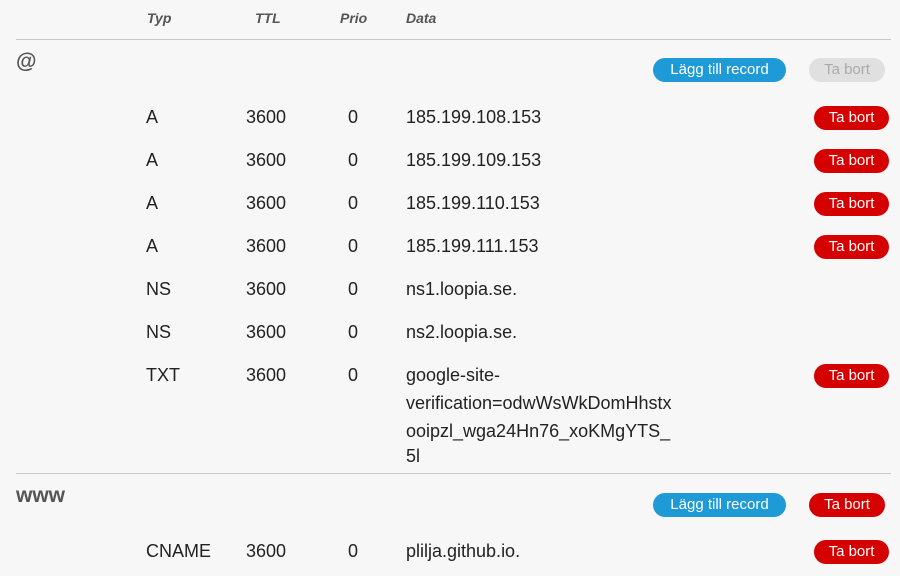 The height and width of the screenshot is (576, 900). I want to click on column-header-prio: Prio, so click(354, 18).